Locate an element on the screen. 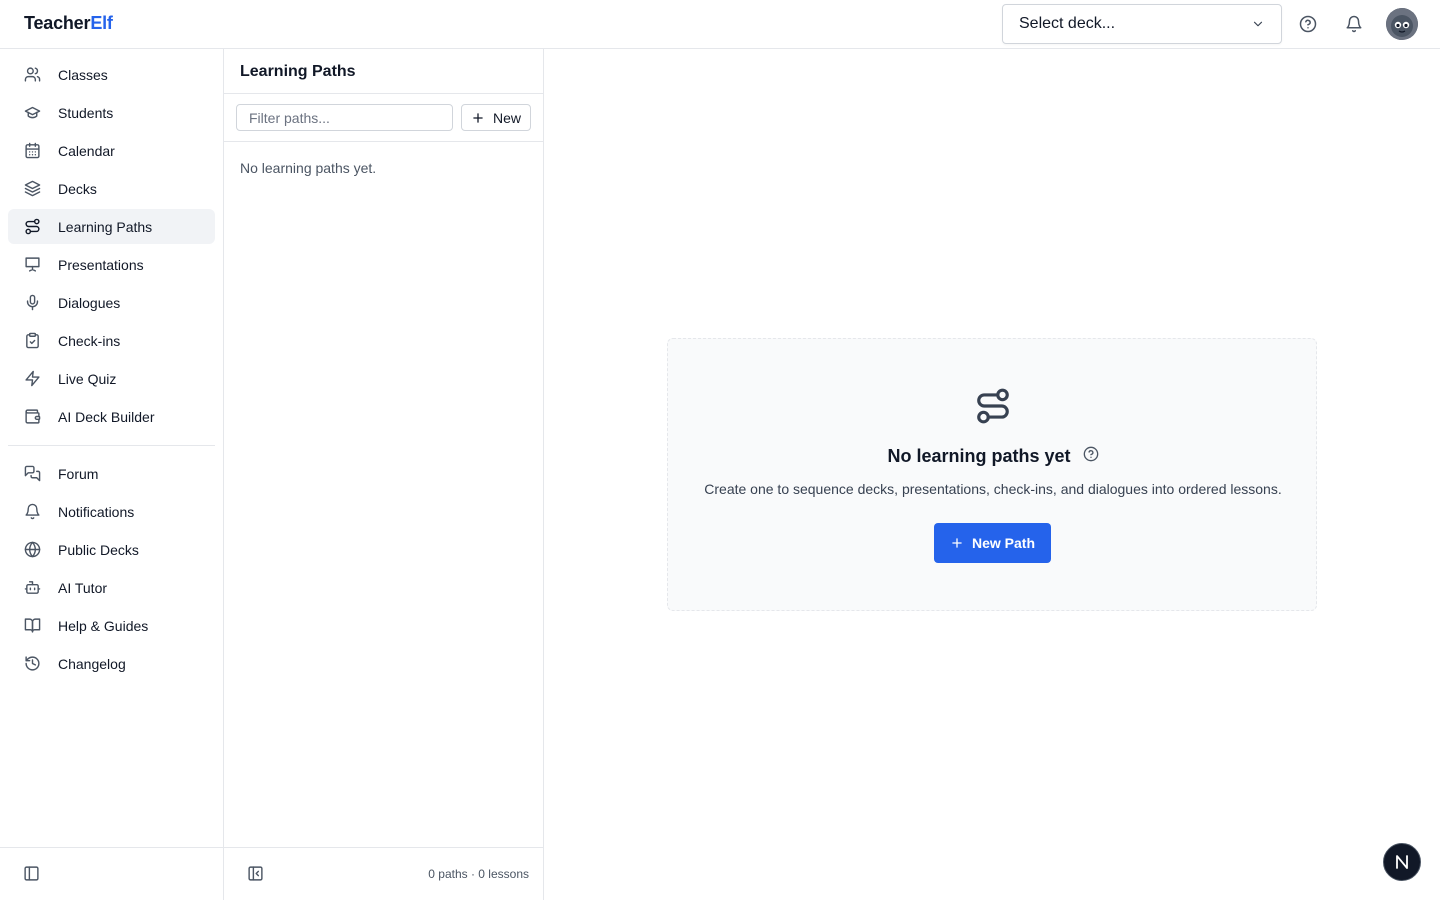 The image size is (1440, 900). presentation-icon is located at coordinates (32, 265).